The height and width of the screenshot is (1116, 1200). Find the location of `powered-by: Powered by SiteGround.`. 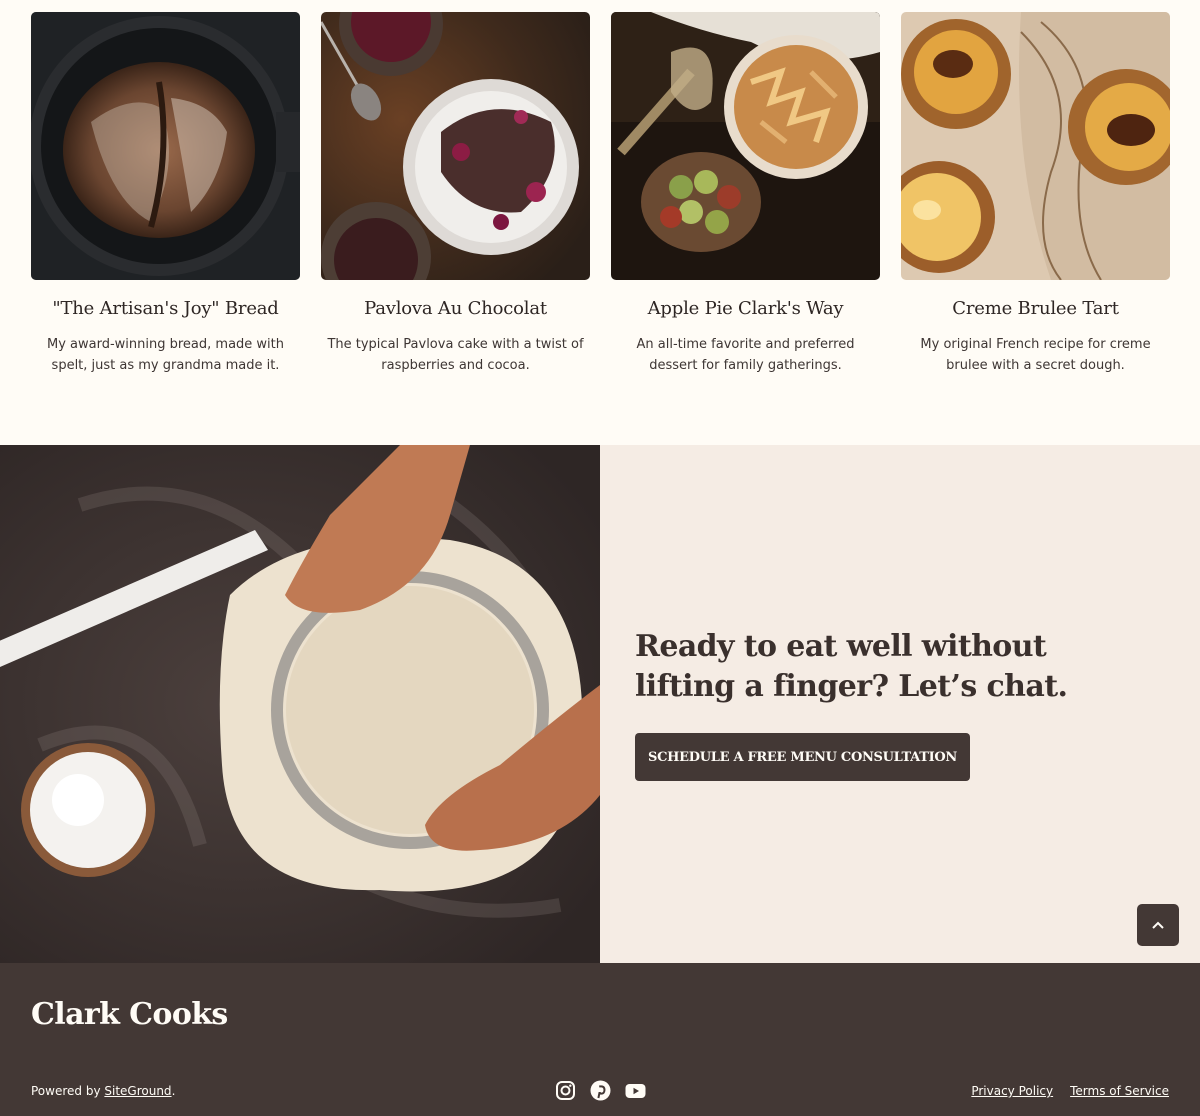

powered-by: Powered by SiteGround. is located at coordinates (103, 1091).